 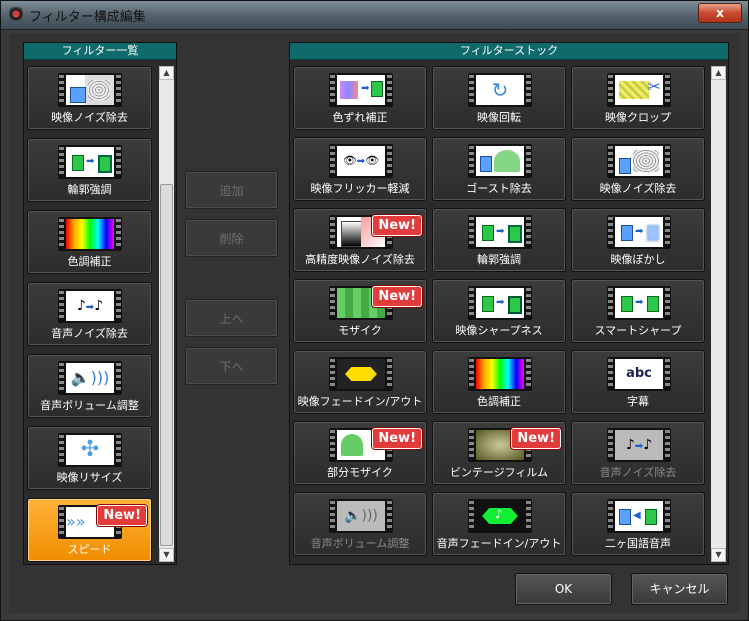 What do you see at coordinates (231, 238) in the screenshot?
I see `delete-button: 削除` at bounding box center [231, 238].